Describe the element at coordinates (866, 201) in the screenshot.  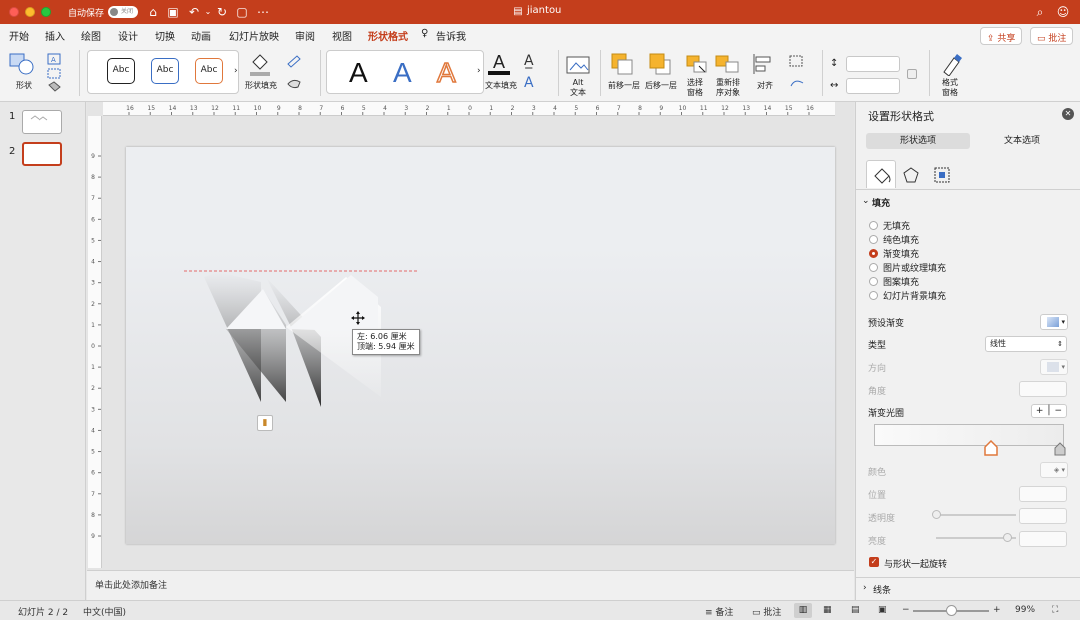
I see `chevron-down-icon: ⌄` at that location.